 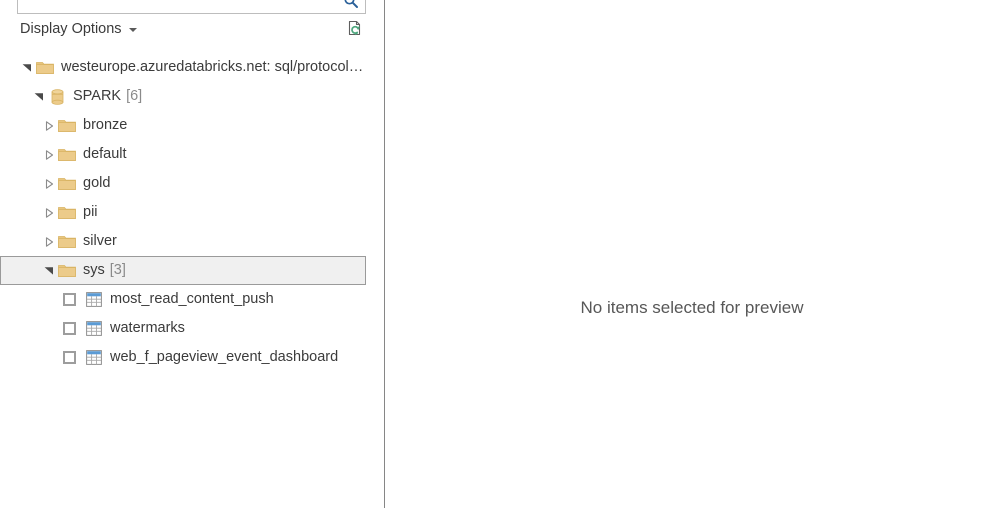 I want to click on tree-node-label: sys, so click(x=94, y=270).